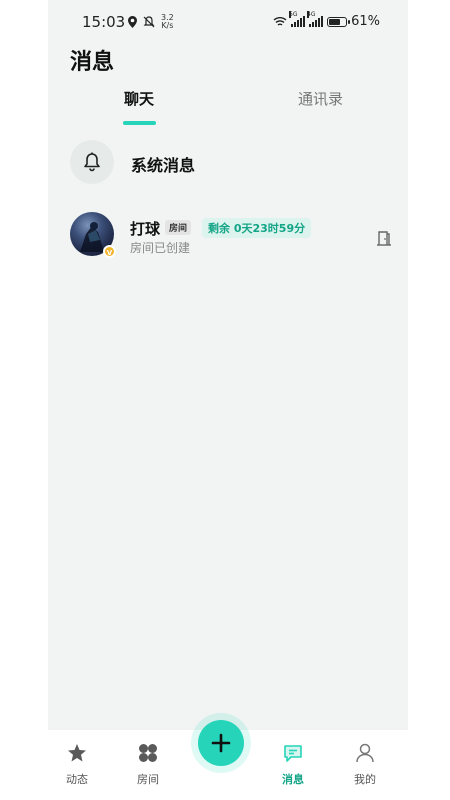 The width and height of the screenshot is (450, 800). Describe the element at coordinates (228, 21) in the screenshot. I see `status-bar: 15:03 3.2 K/s 5G 4G 61%` at that location.